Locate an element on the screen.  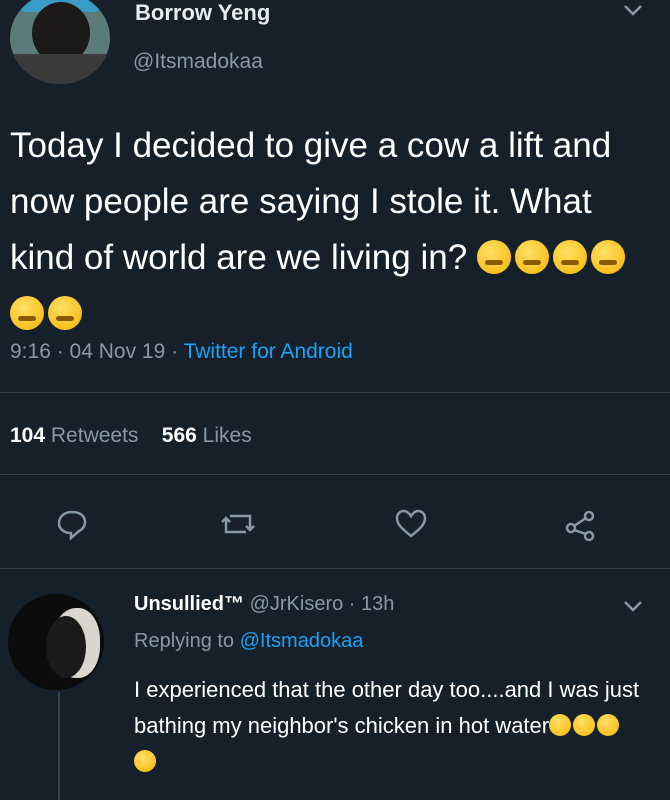
avatar-shade is located at coordinates (66, 647).